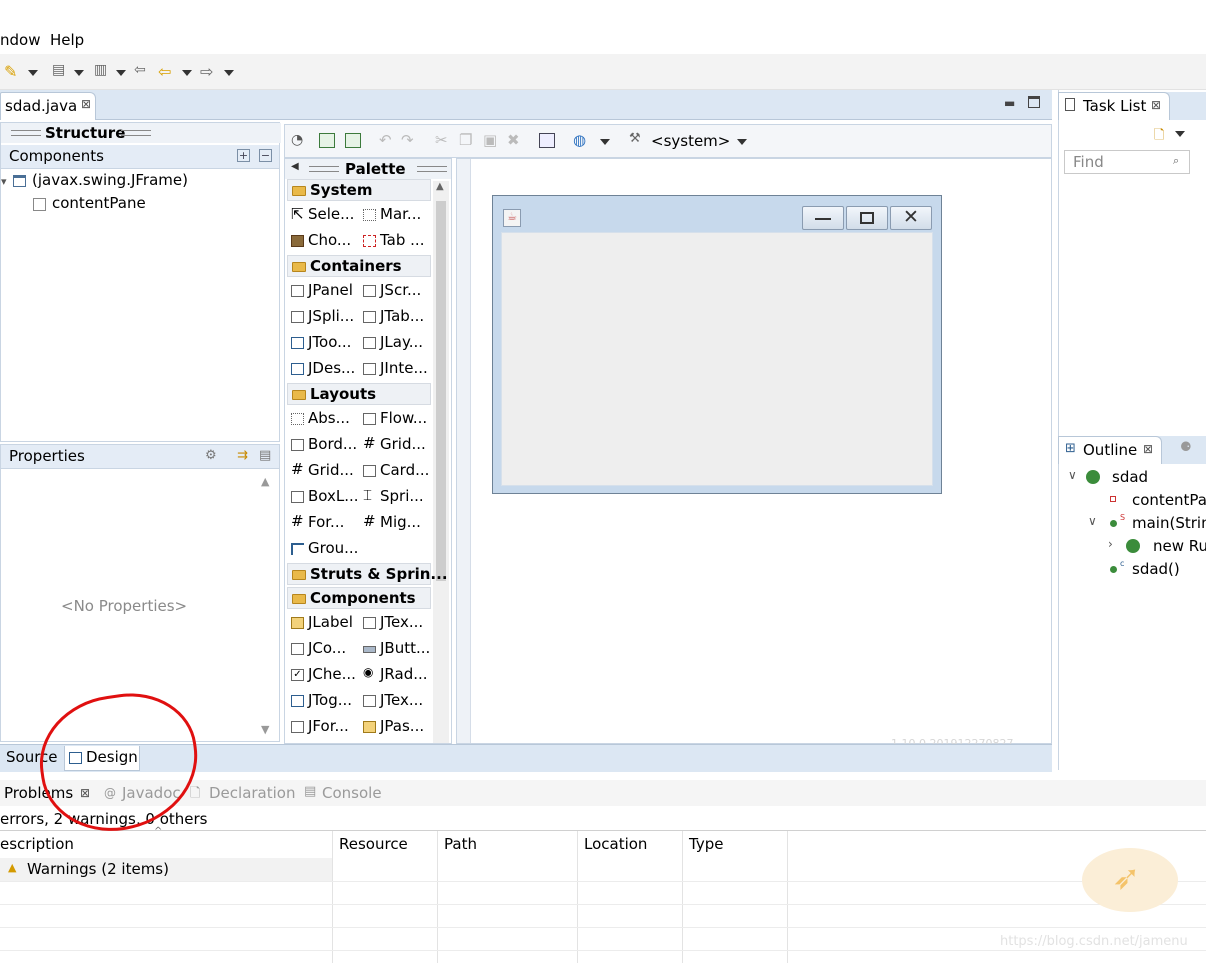 Image resolution: width=1206 pixels, height=963 pixels. What do you see at coordinates (441, 140) in the screenshot?
I see `cut-icon: ✂` at bounding box center [441, 140].